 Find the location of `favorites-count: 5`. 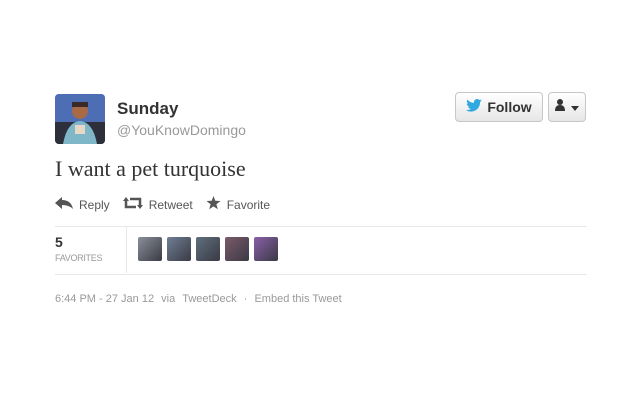

favorites-count: 5 is located at coordinates (59, 242).